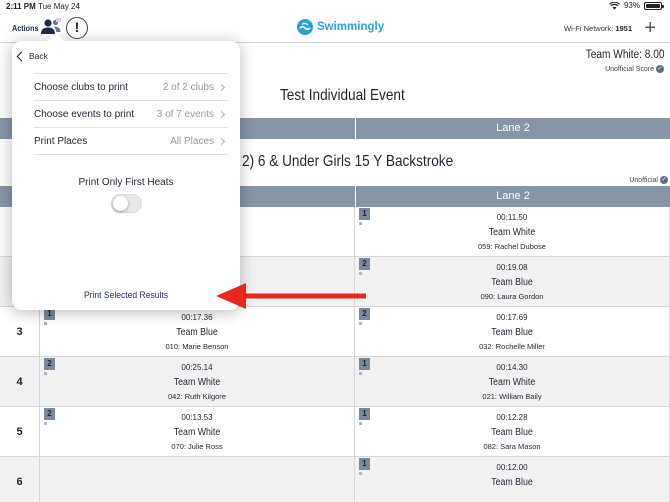  I want to click on result-cell: 1 00:17.36 Team Blue 010: Marie Benson, so click(197, 331).